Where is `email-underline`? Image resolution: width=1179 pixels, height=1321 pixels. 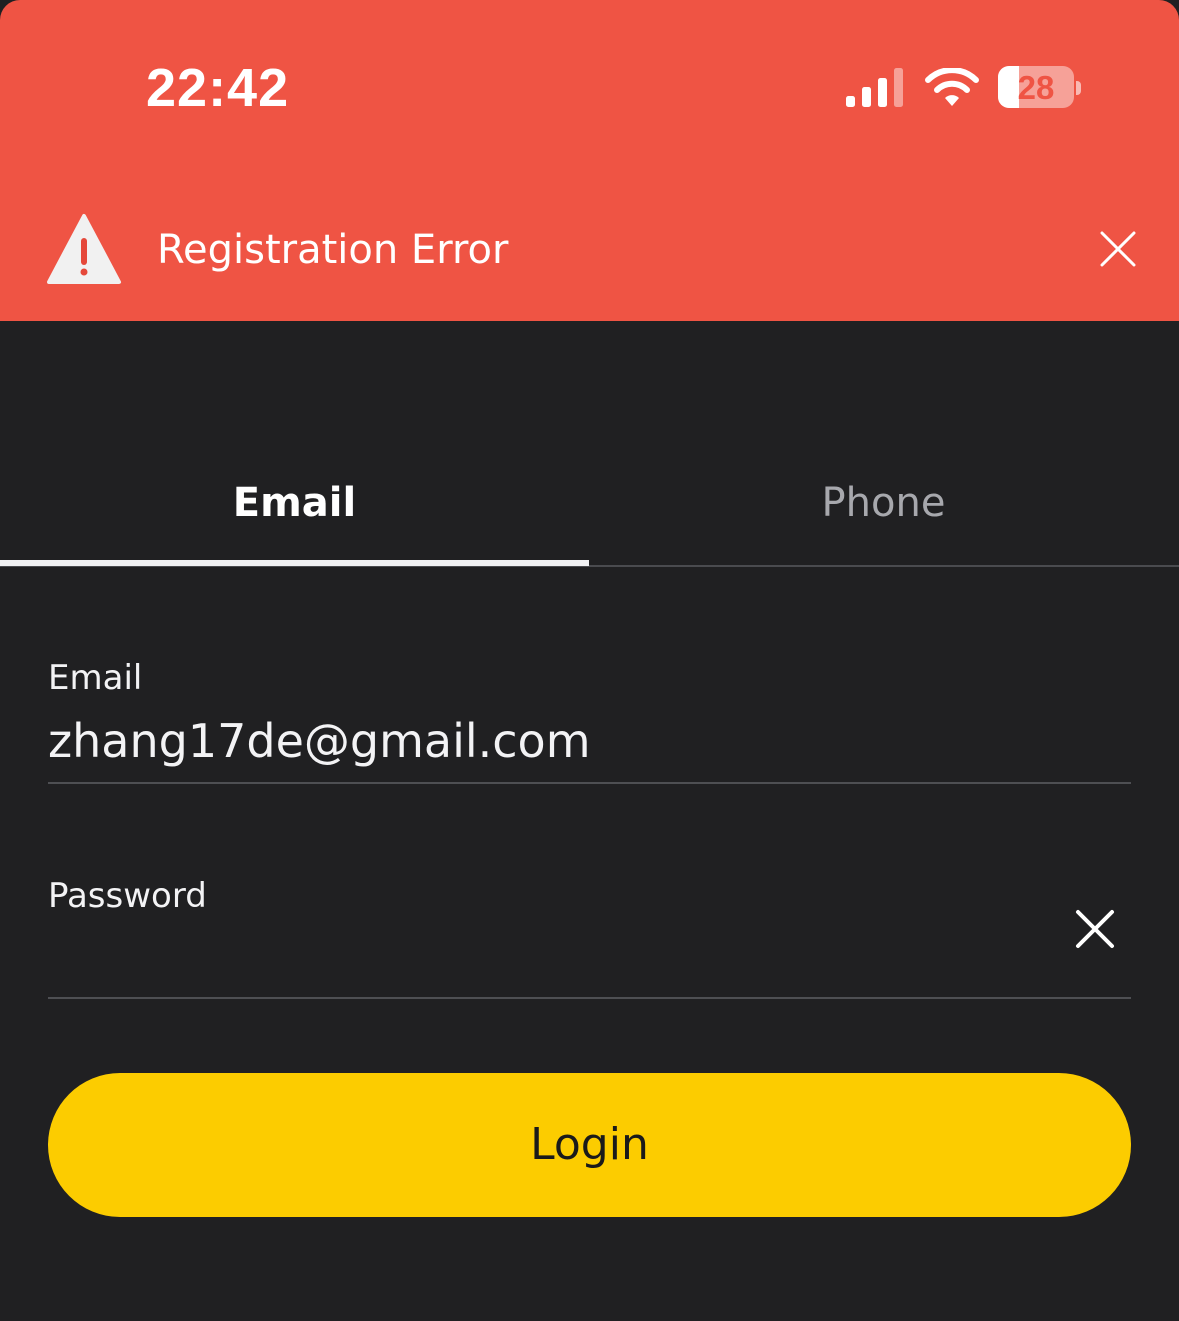 email-underline is located at coordinates (589, 783).